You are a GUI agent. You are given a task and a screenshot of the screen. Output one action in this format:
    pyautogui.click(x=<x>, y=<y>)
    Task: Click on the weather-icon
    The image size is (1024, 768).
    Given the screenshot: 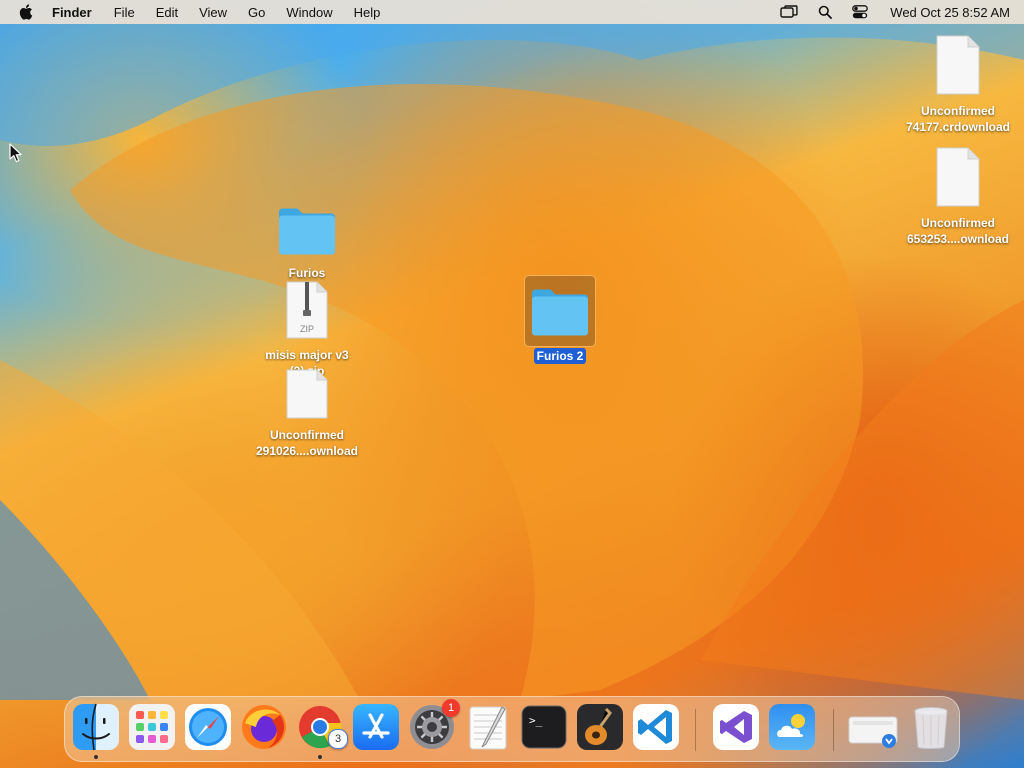 What is the action you would take?
    pyautogui.click(x=792, y=727)
    